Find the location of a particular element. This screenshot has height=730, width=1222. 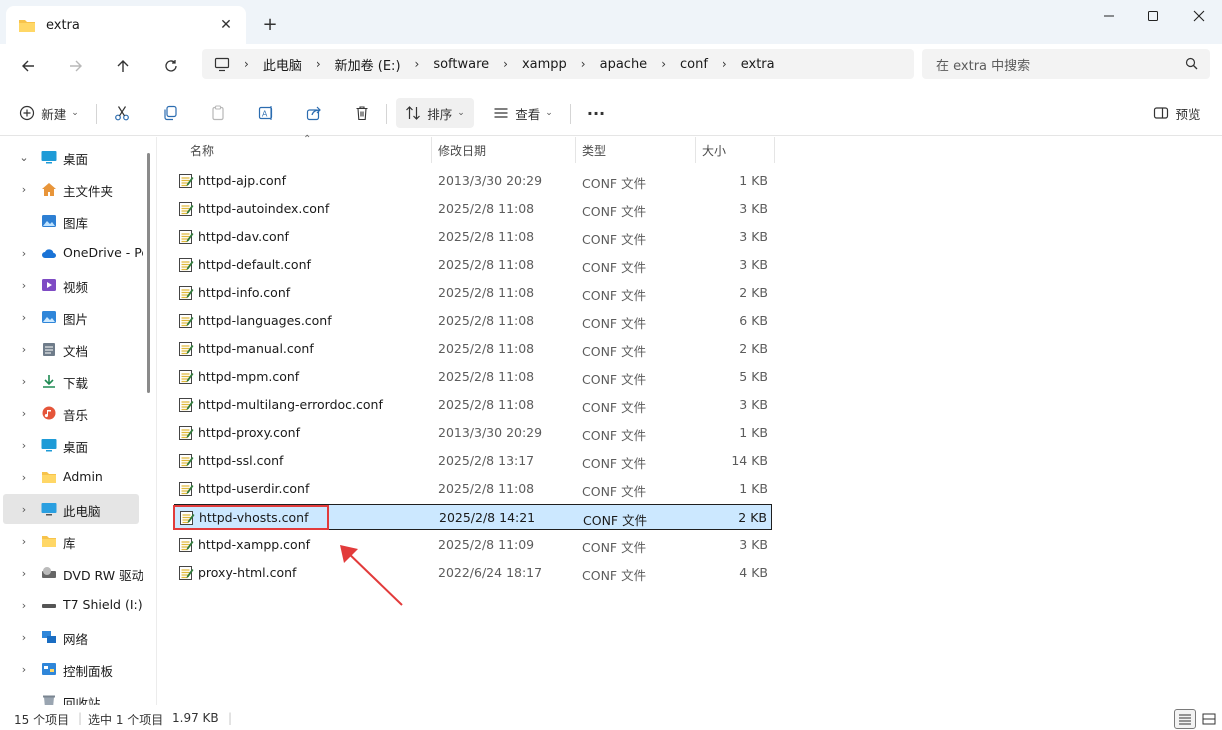

column-header-name: 名称 is located at coordinates (310, 150).